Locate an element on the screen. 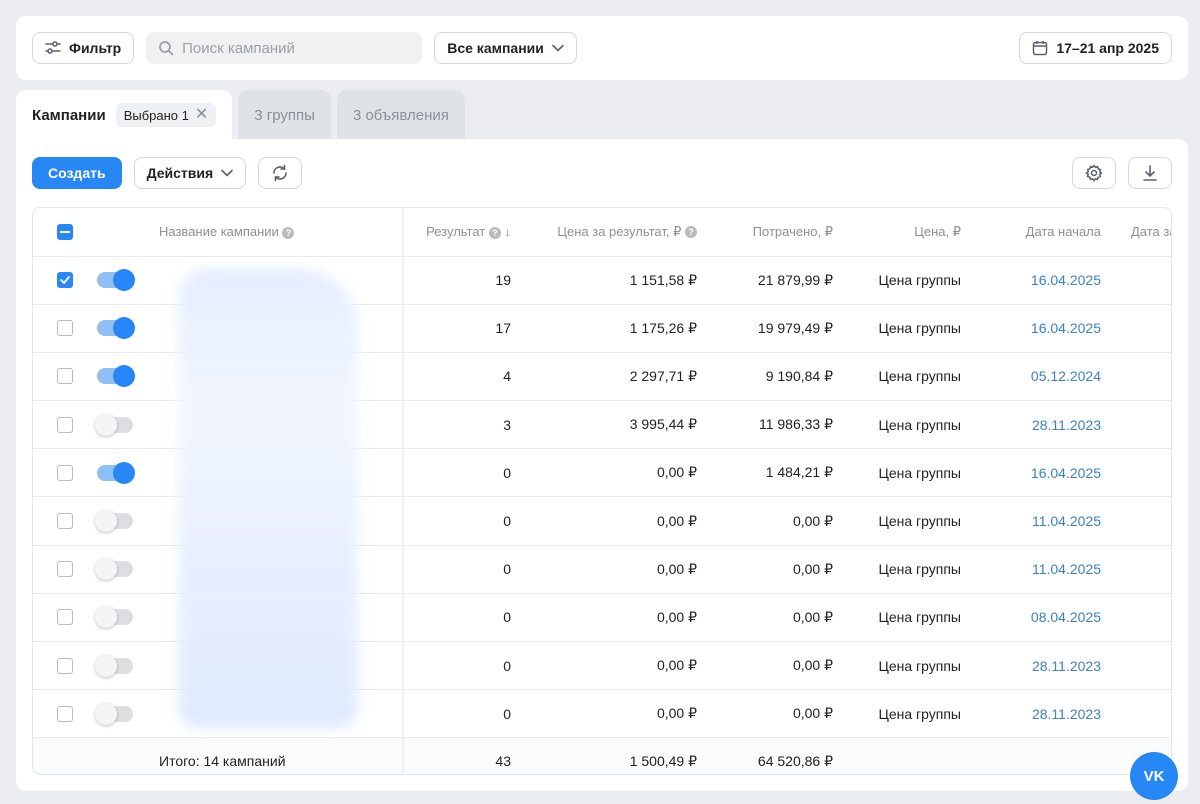 This screenshot has width=1200, height=804. cost-per-result-cell: 0,00 ₽ is located at coordinates (612, 618).